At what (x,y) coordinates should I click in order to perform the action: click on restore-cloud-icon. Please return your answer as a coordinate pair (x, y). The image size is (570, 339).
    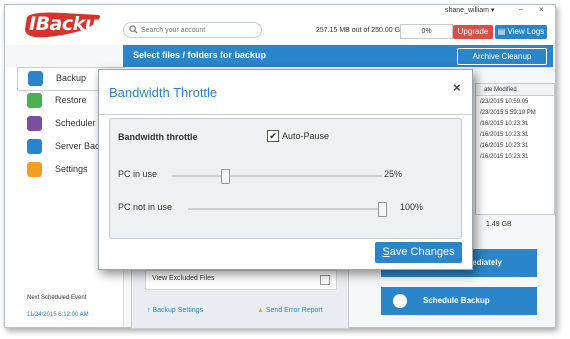
    Looking at the image, I should click on (34, 100).